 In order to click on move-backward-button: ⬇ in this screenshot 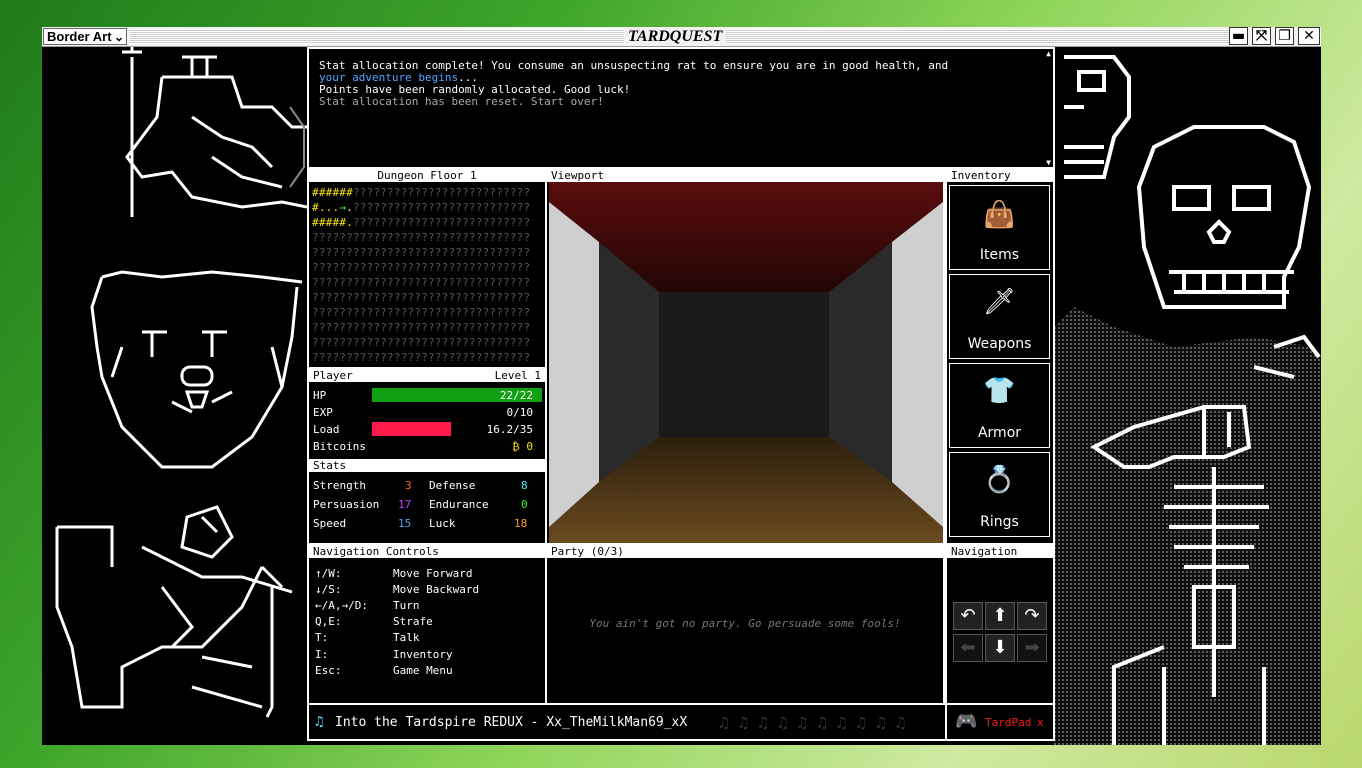, I will do `click(1000, 648)`.